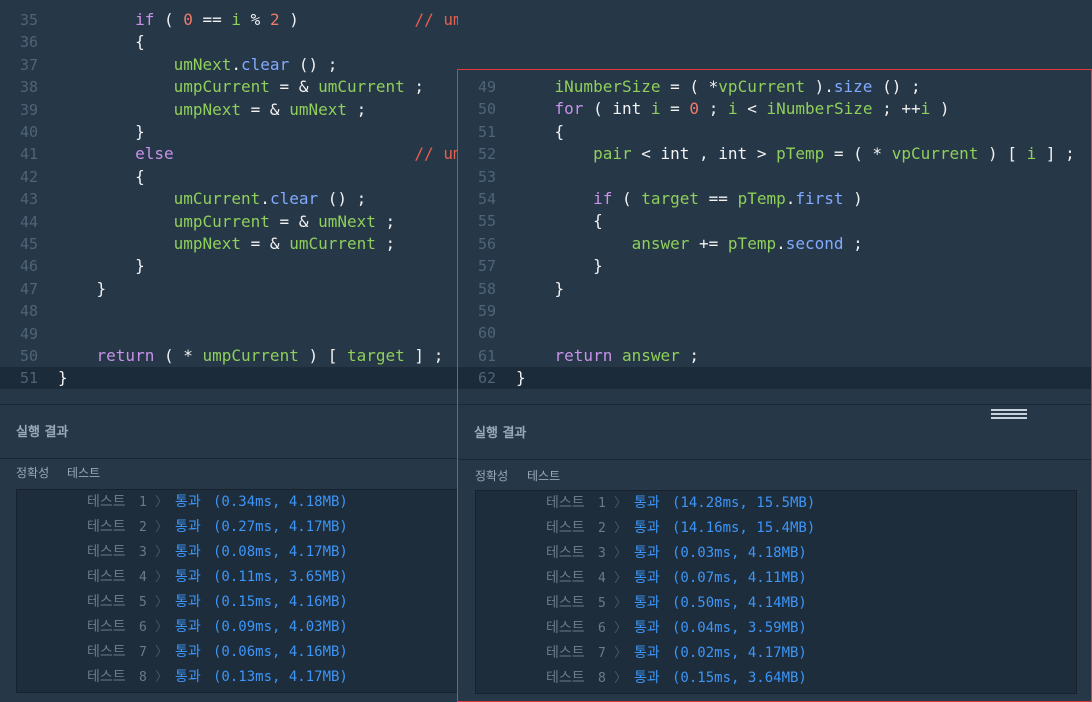 The height and width of the screenshot is (702, 1092). What do you see at coordinates (607, 86) in the screenshot?
I see `code-token: iNumberSize` at bounding box center [607, 86].